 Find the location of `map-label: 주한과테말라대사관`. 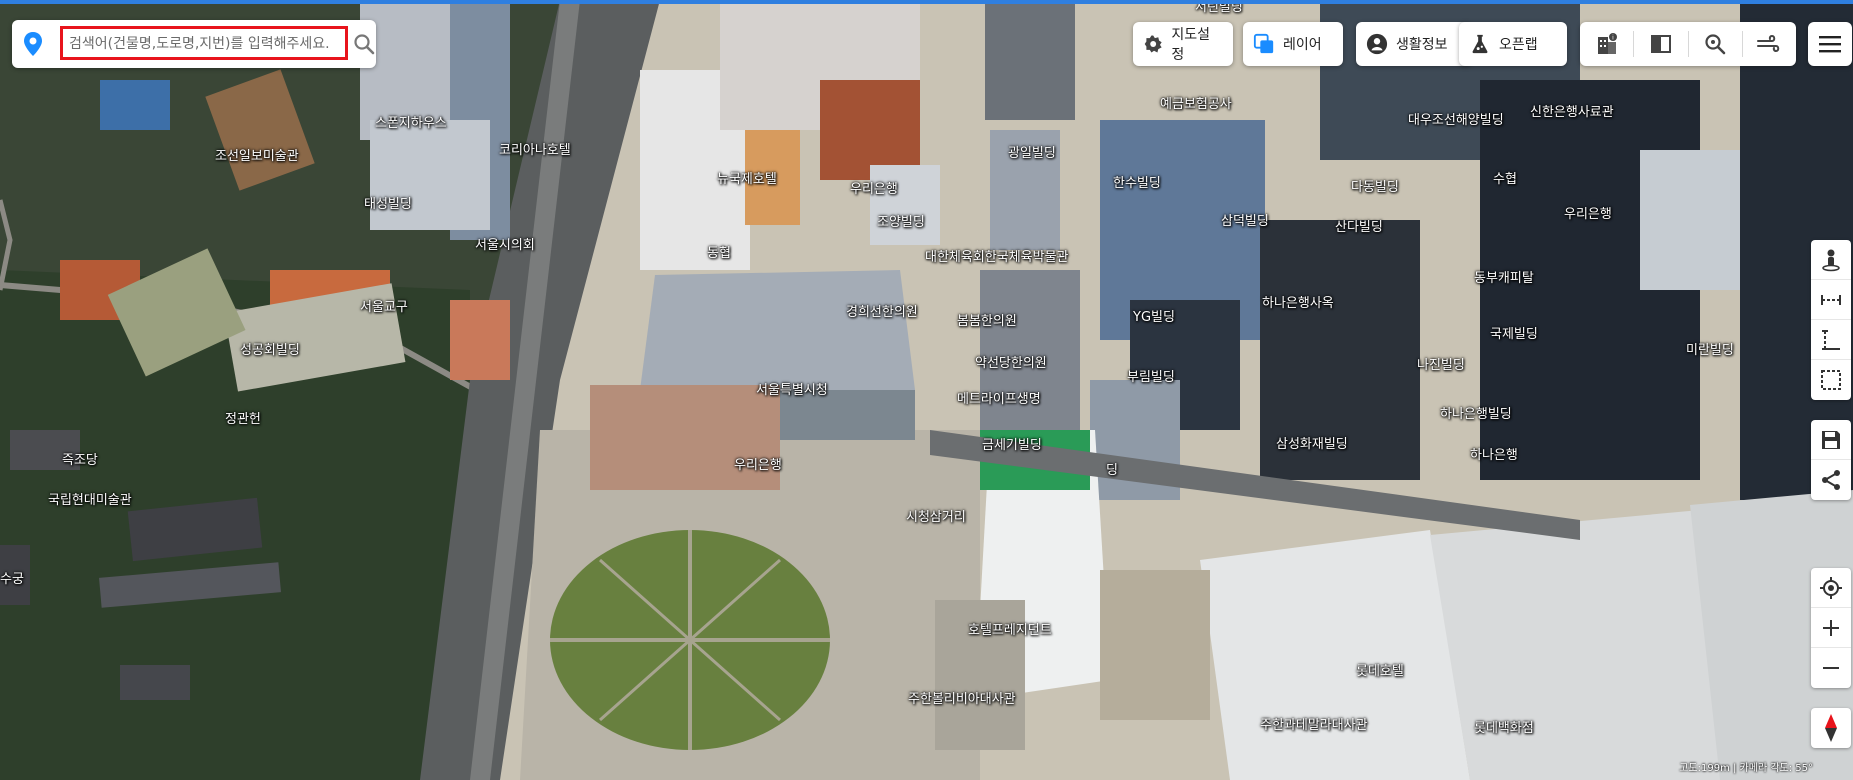

map-label: 주한과테말라대사관 is located at coordinates (1314, 725).